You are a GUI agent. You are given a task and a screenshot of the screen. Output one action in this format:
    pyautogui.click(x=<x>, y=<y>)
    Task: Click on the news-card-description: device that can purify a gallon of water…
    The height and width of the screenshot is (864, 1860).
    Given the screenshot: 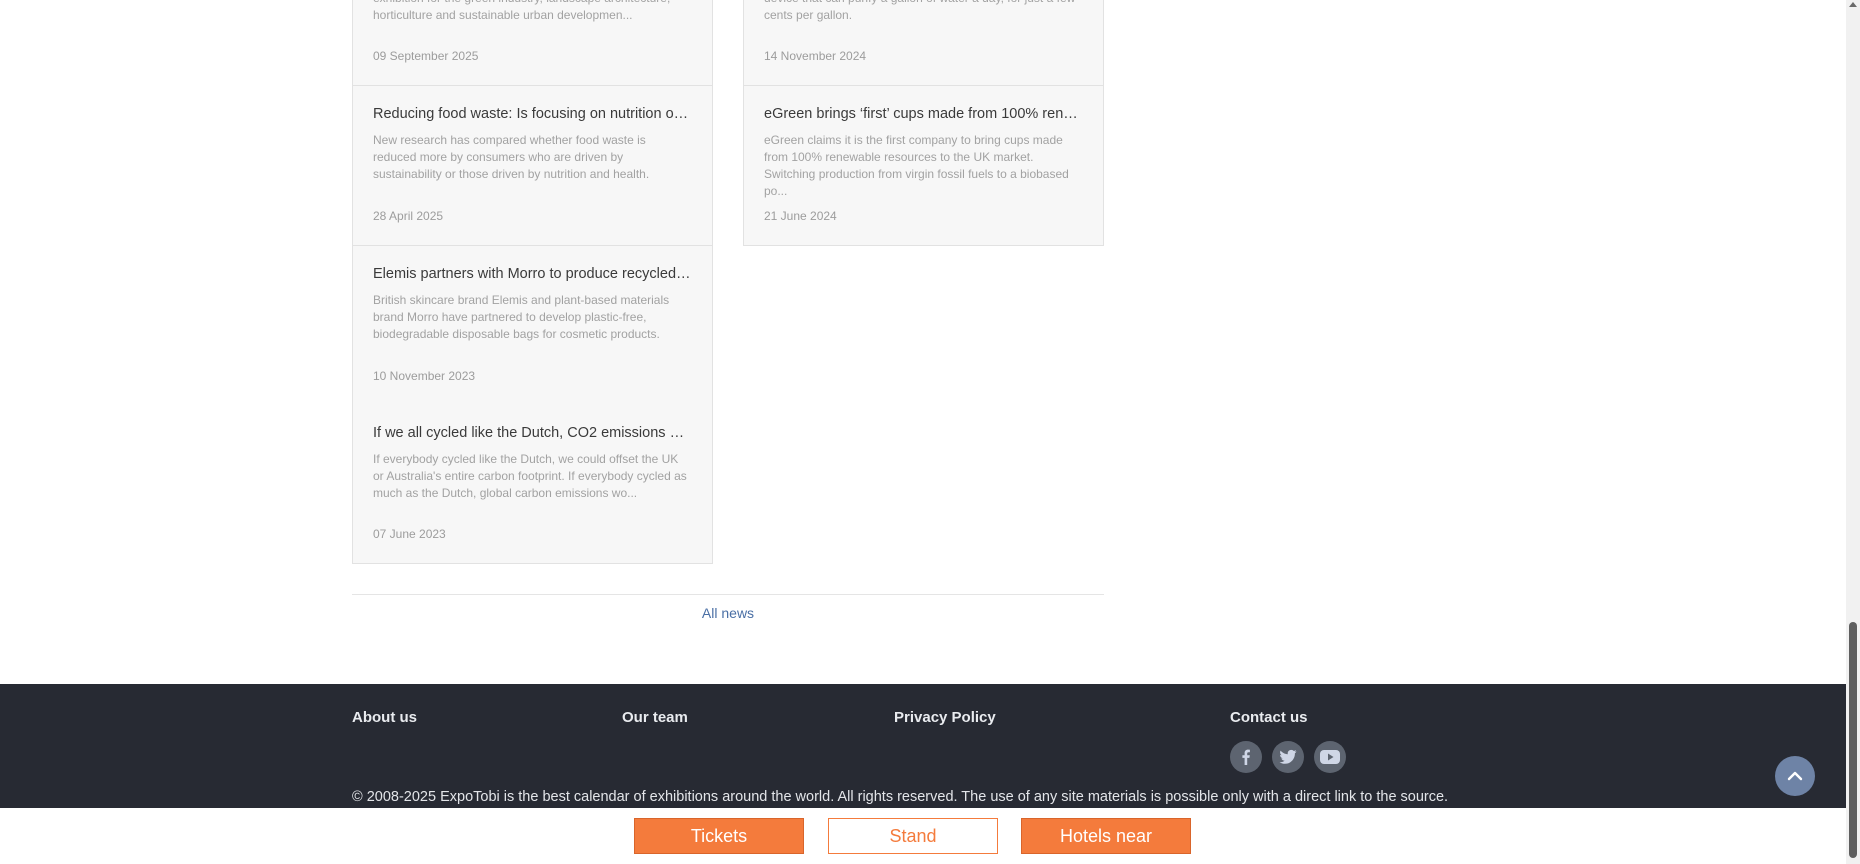 What is the action you would take?
    pyautogui.click(x=919, y=11)
    